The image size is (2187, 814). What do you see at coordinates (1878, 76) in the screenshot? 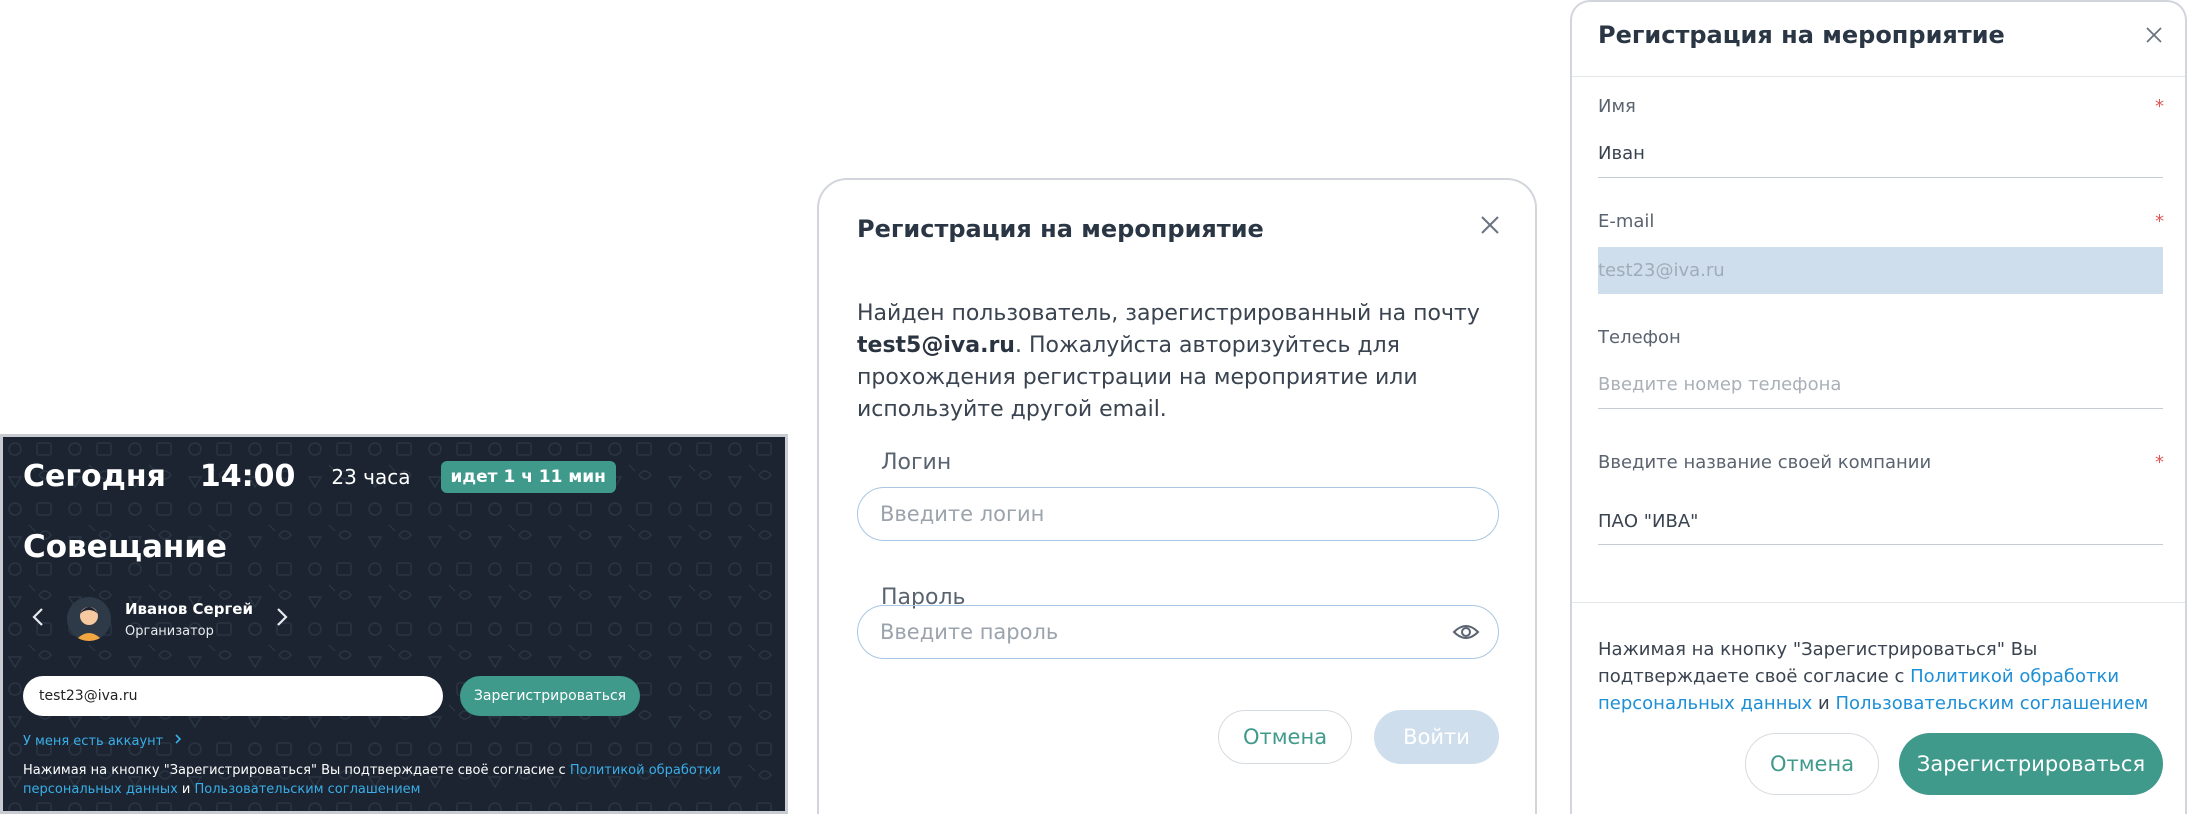
I see `header-divider` at bounding box center [1878, 76].